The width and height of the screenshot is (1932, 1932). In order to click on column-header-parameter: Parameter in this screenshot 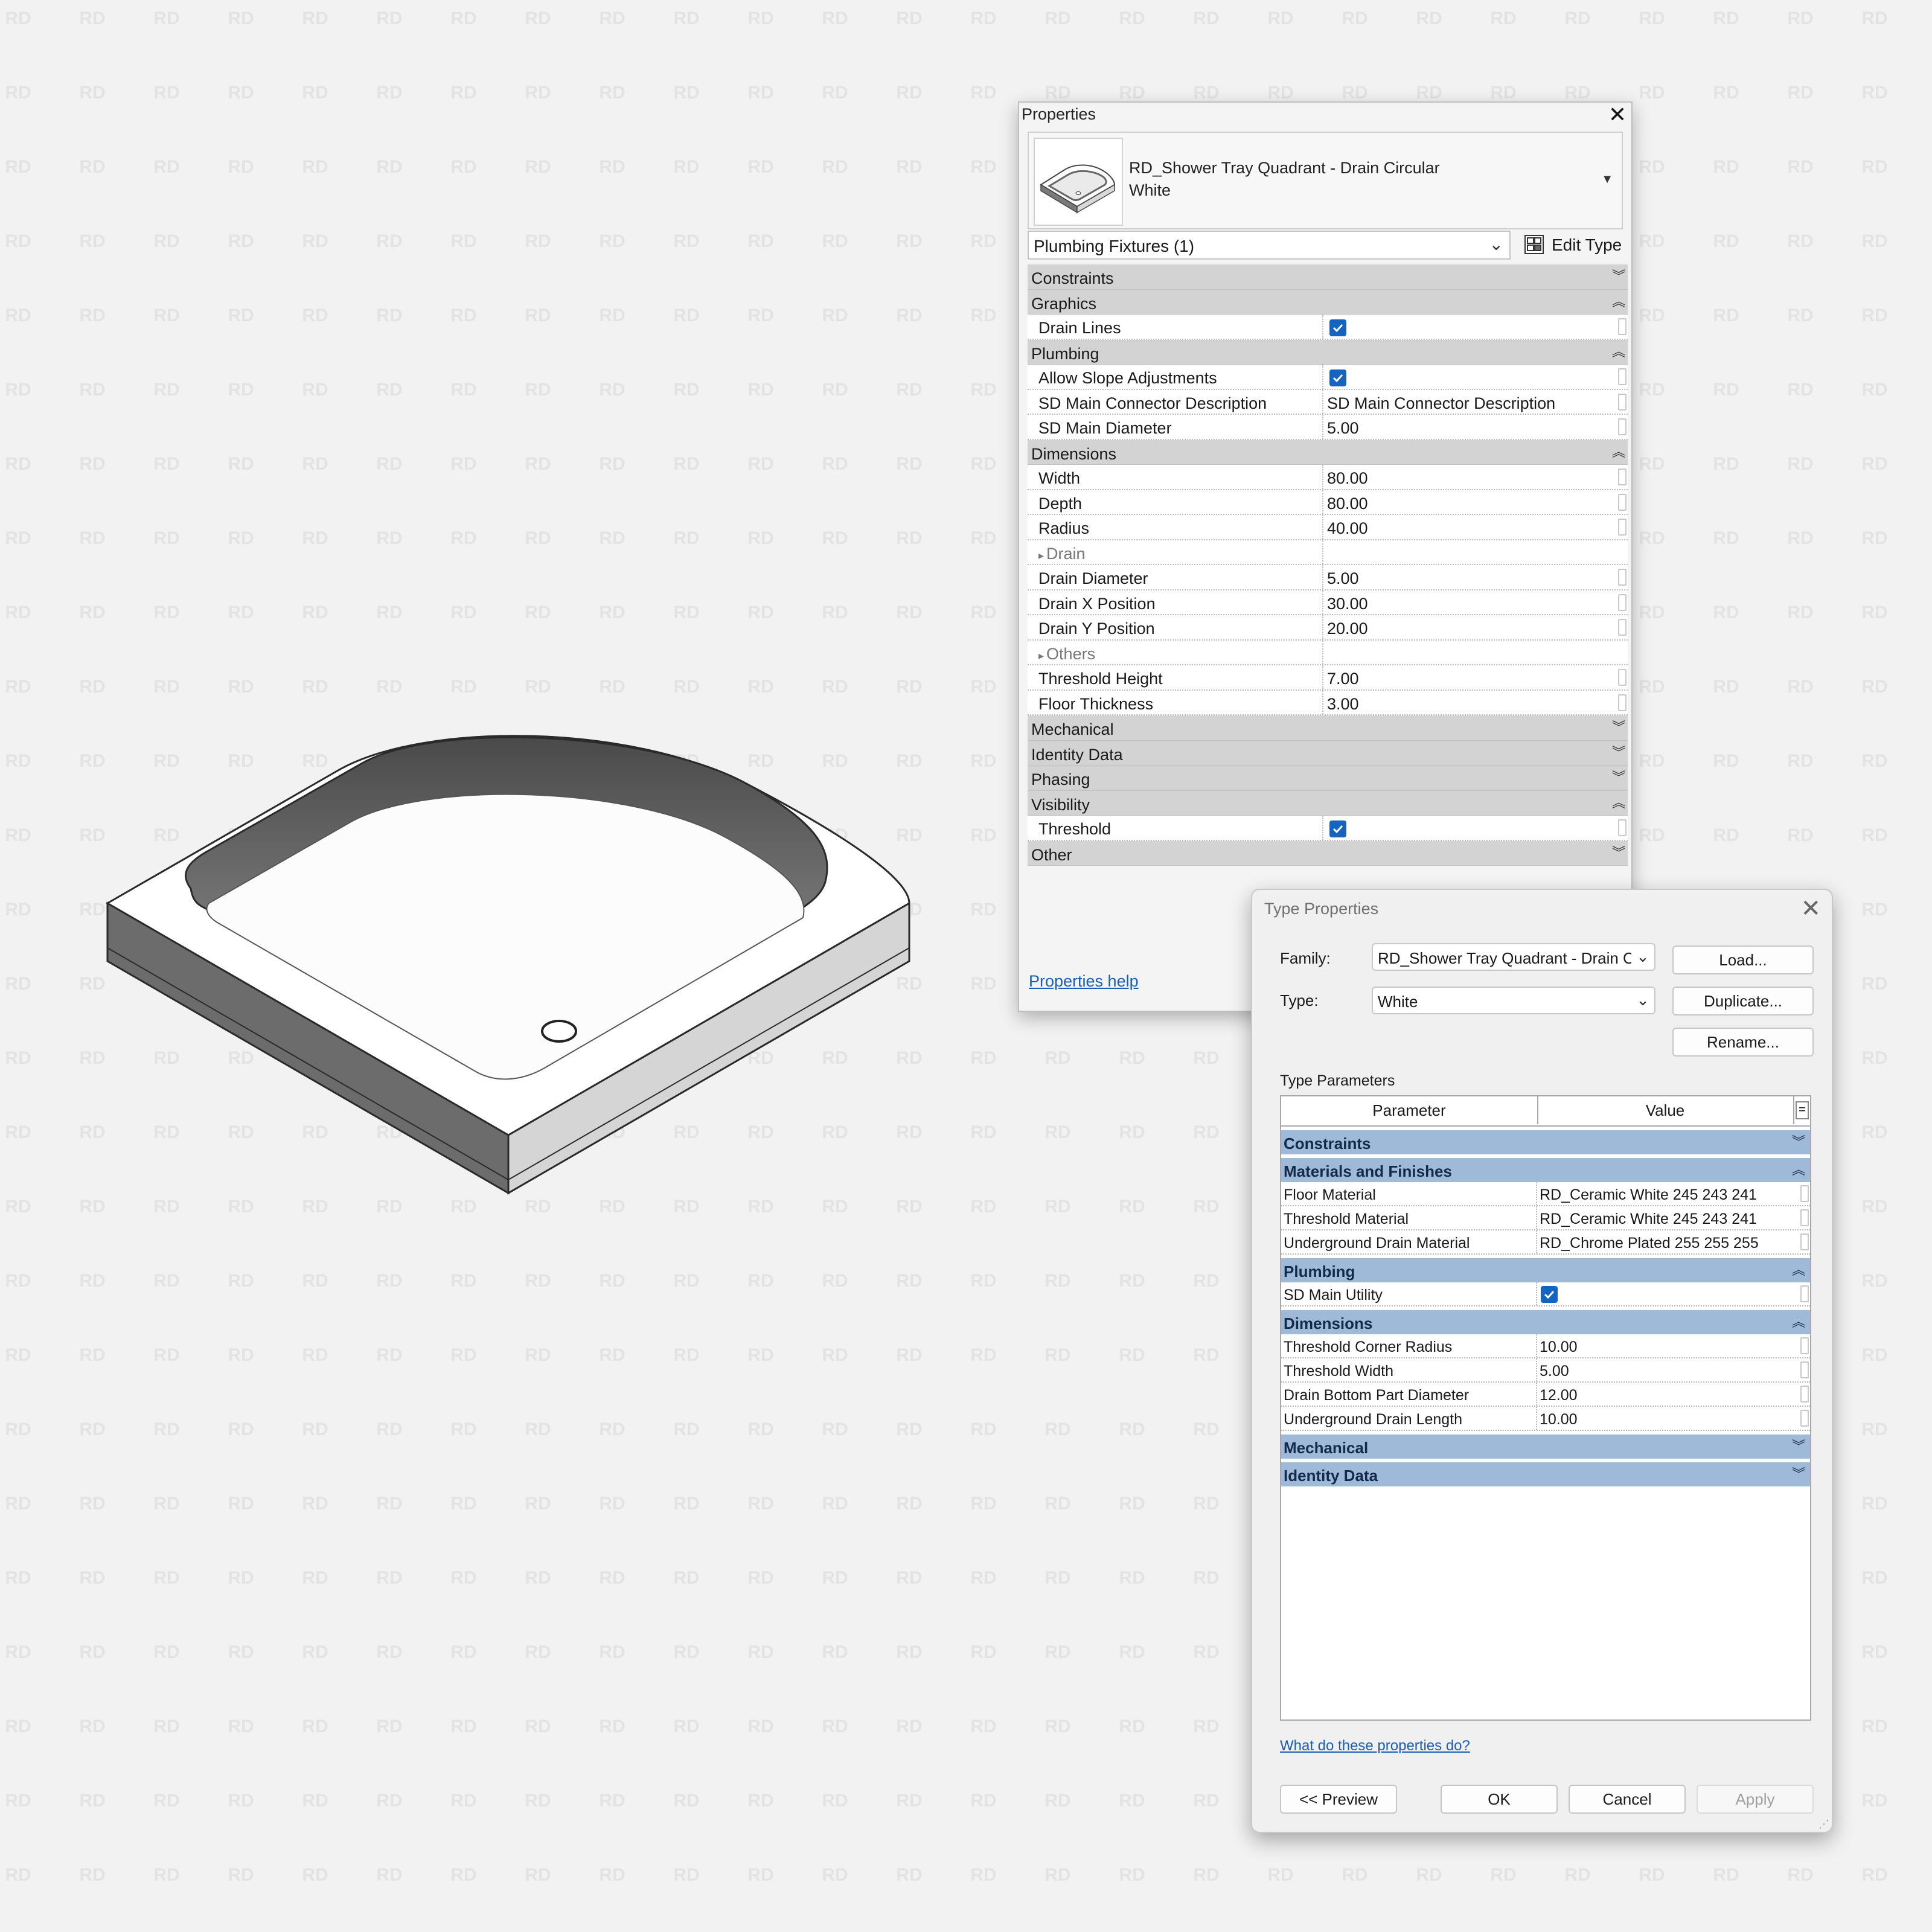, I will do `click(1409, 1110)`.